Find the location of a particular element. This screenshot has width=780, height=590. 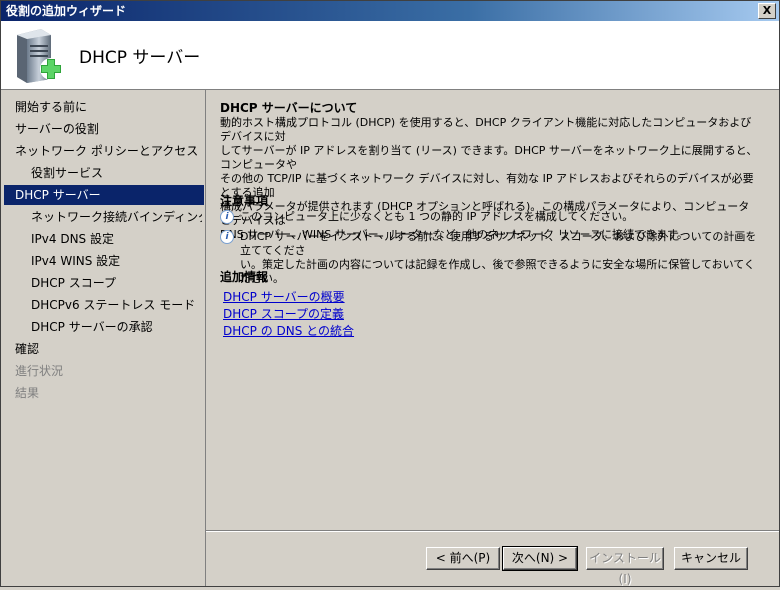

step-dhcp-scope: DHCP スコープ is located at coordinates (101, 283).